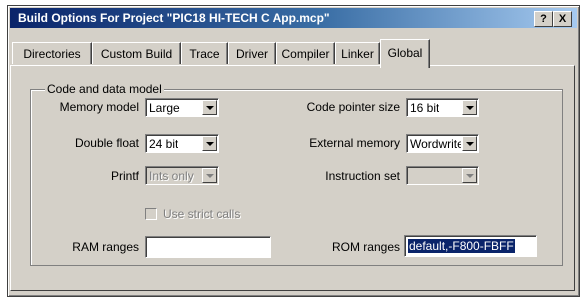 Image resolution: width=585 pixels, height=301 pixels. Describe the element at coordinates (562, 19) in the screenshot. I see `close-button: X` at that location.